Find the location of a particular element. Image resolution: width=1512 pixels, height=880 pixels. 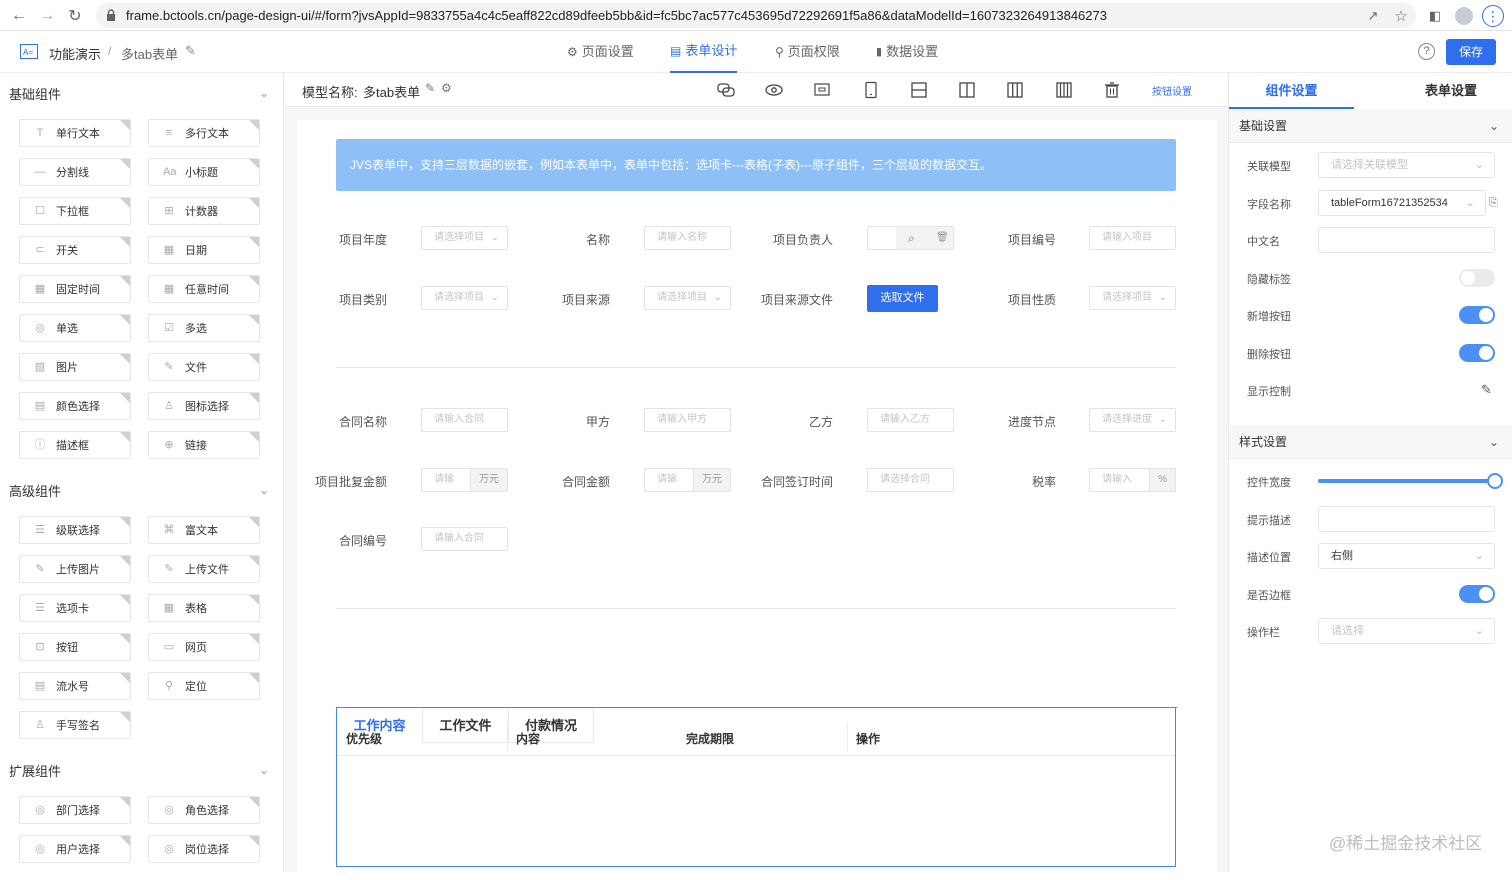

component-item: ✎ 上传文件 is located at coordinates (204, 569).